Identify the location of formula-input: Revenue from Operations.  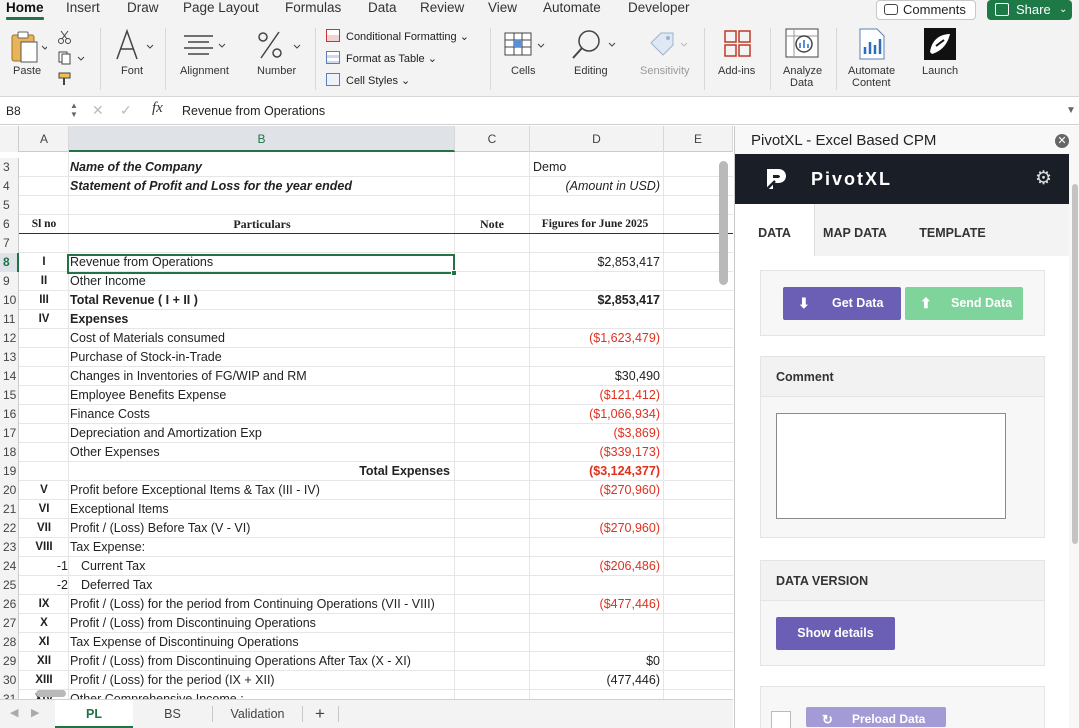
(253, 111).